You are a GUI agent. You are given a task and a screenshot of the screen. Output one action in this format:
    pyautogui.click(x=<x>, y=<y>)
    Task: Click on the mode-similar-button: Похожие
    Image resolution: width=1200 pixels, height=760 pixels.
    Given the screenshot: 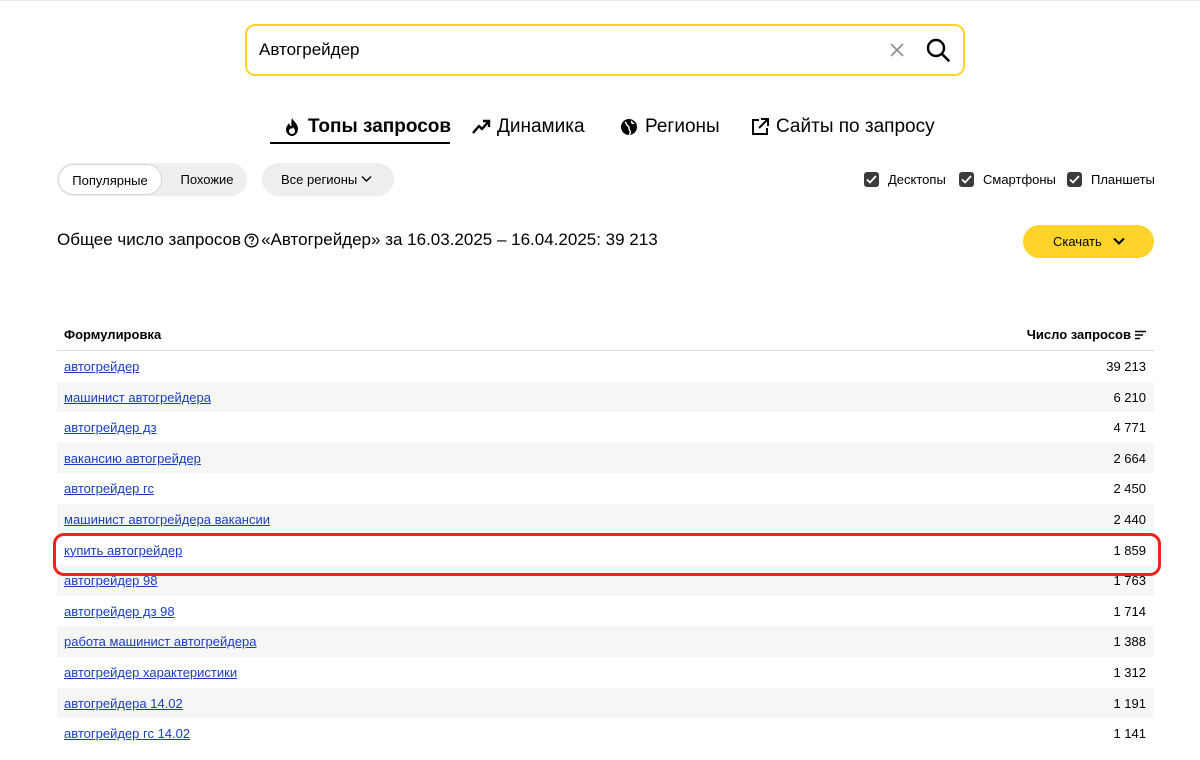 What is the action you would take?
    pyautogui.click(x=207, y=179)
    